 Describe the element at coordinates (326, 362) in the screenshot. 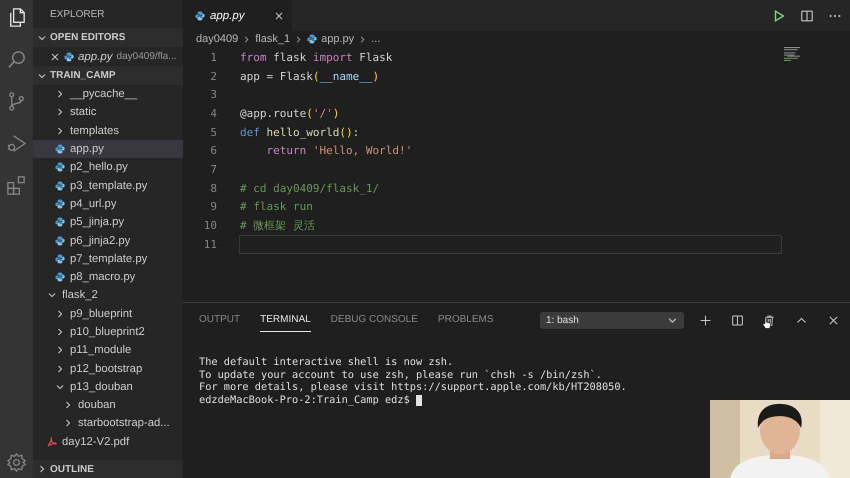

I see `terminal-line: The default interactive shell is now zsh.` at that location.